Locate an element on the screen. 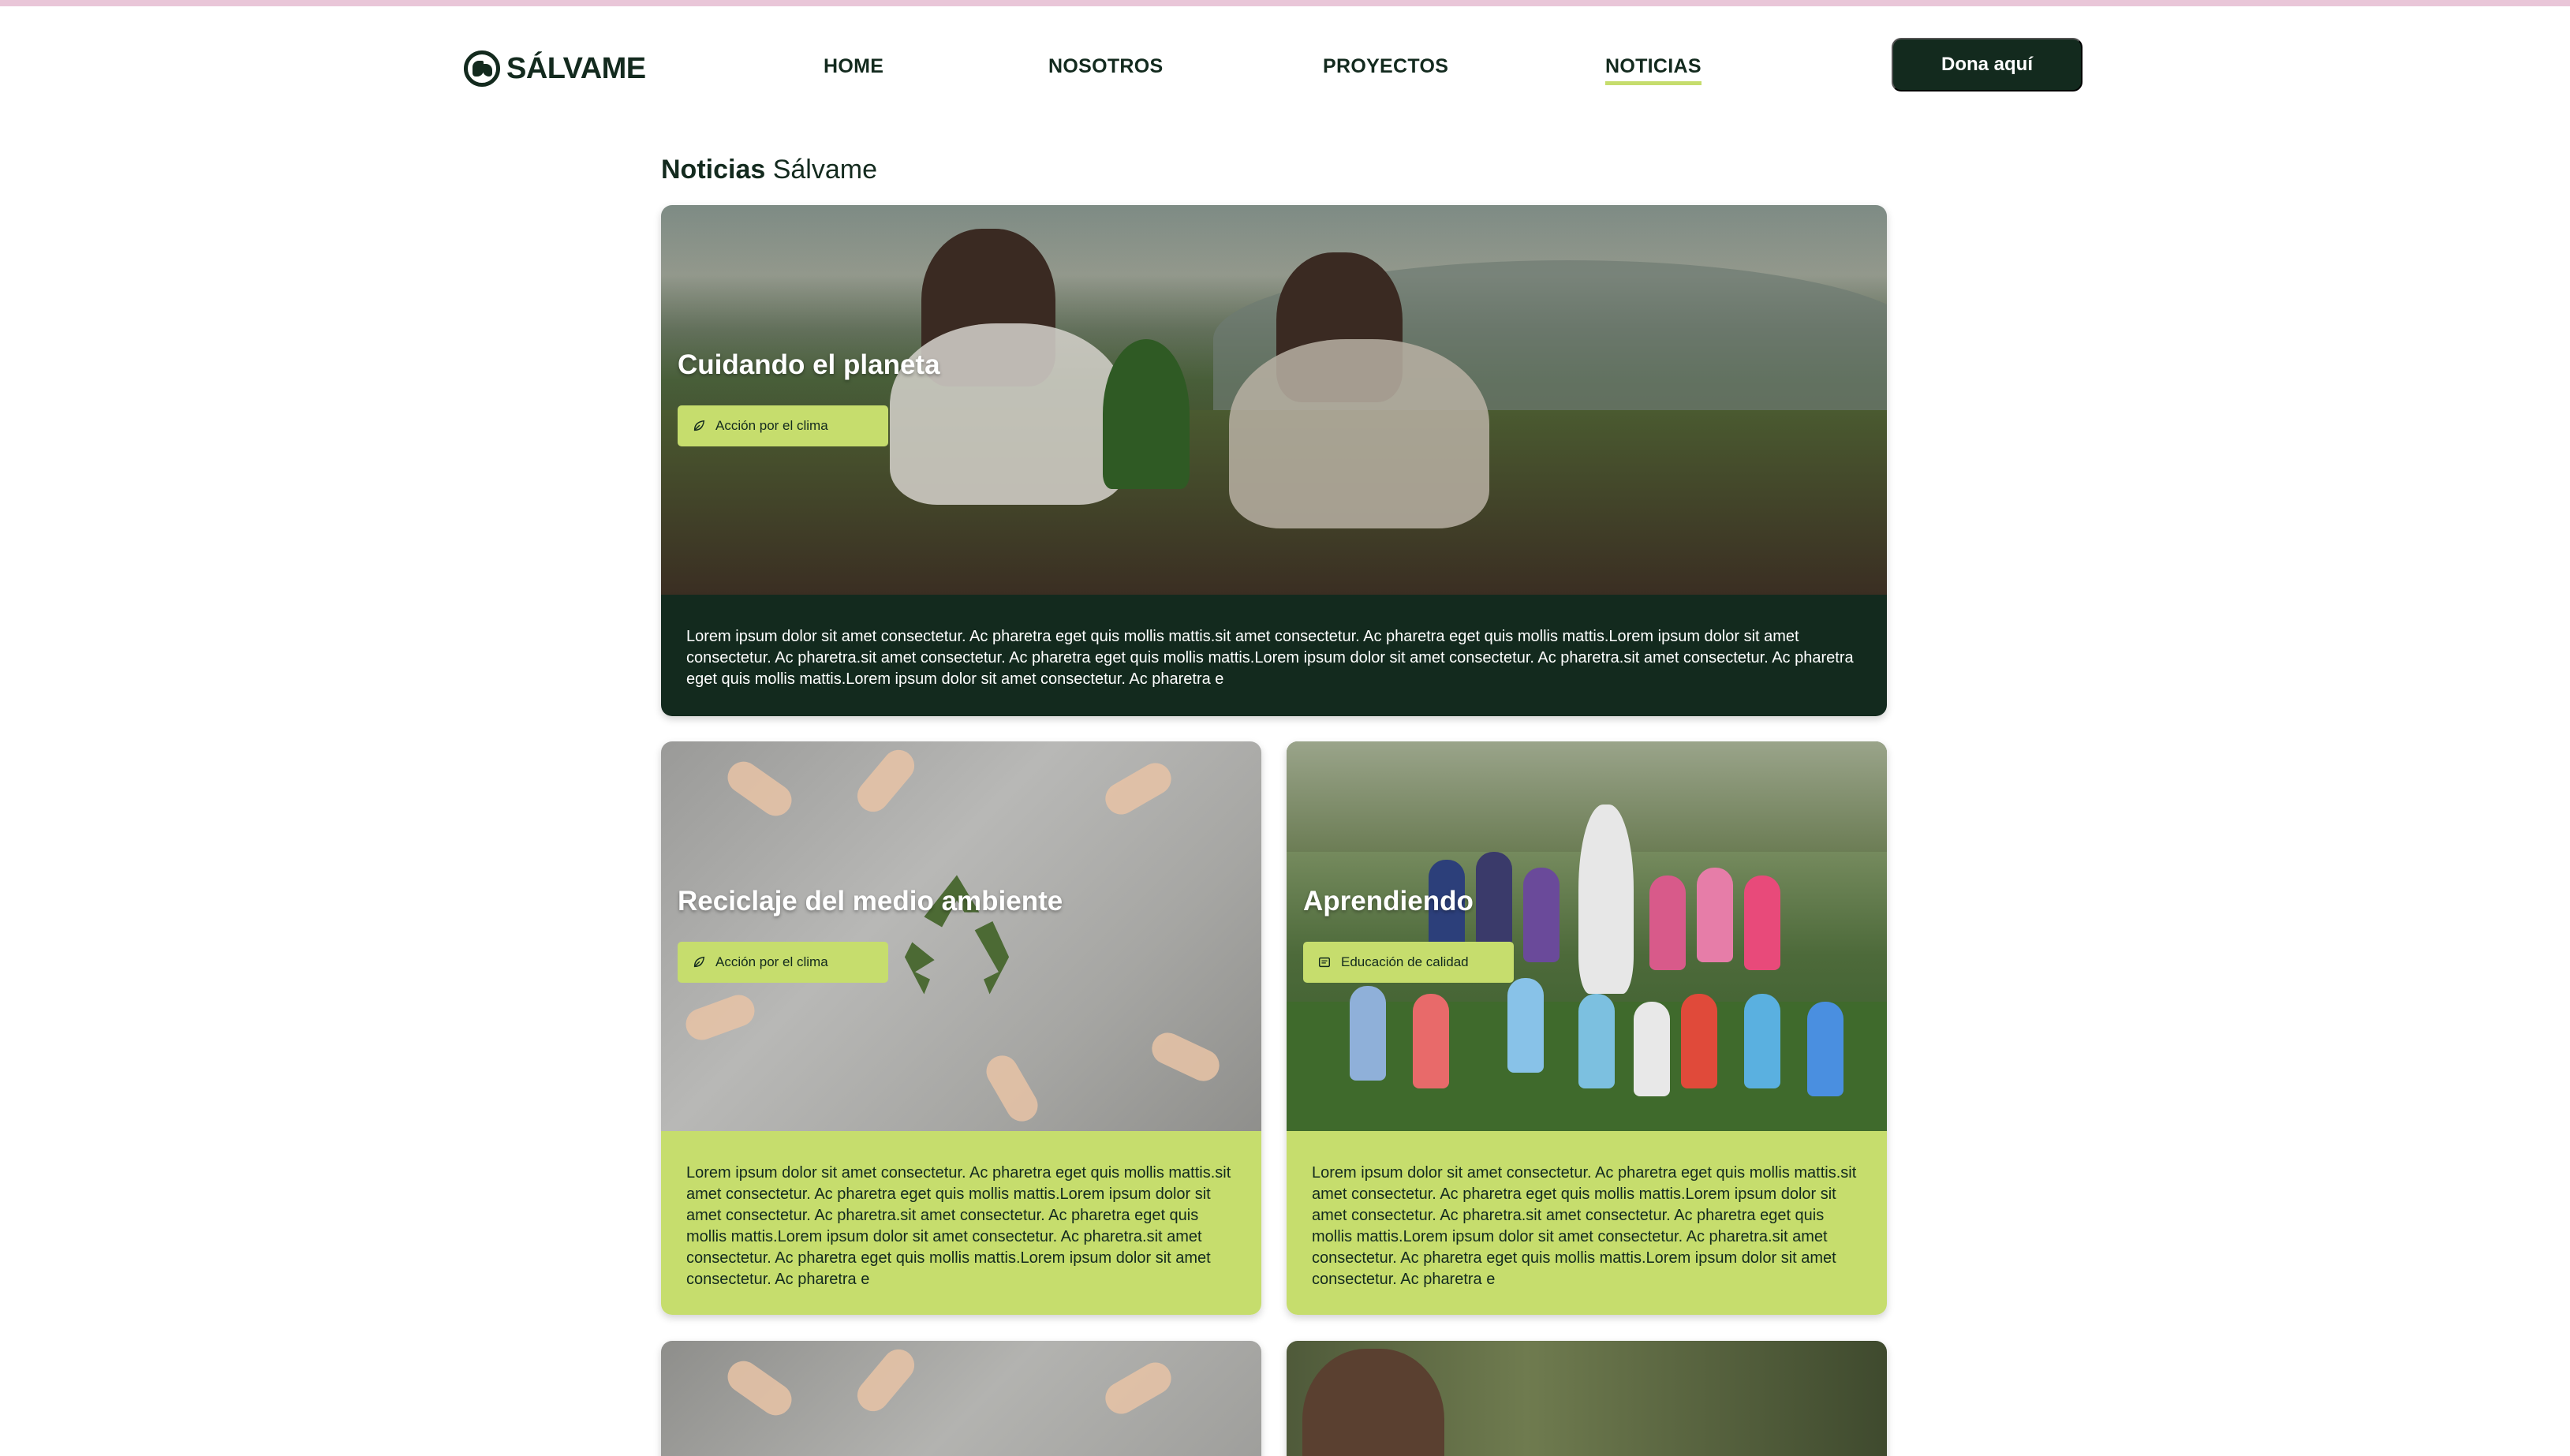  card-image-recycling-partial is located at coordinates (961, 1398).